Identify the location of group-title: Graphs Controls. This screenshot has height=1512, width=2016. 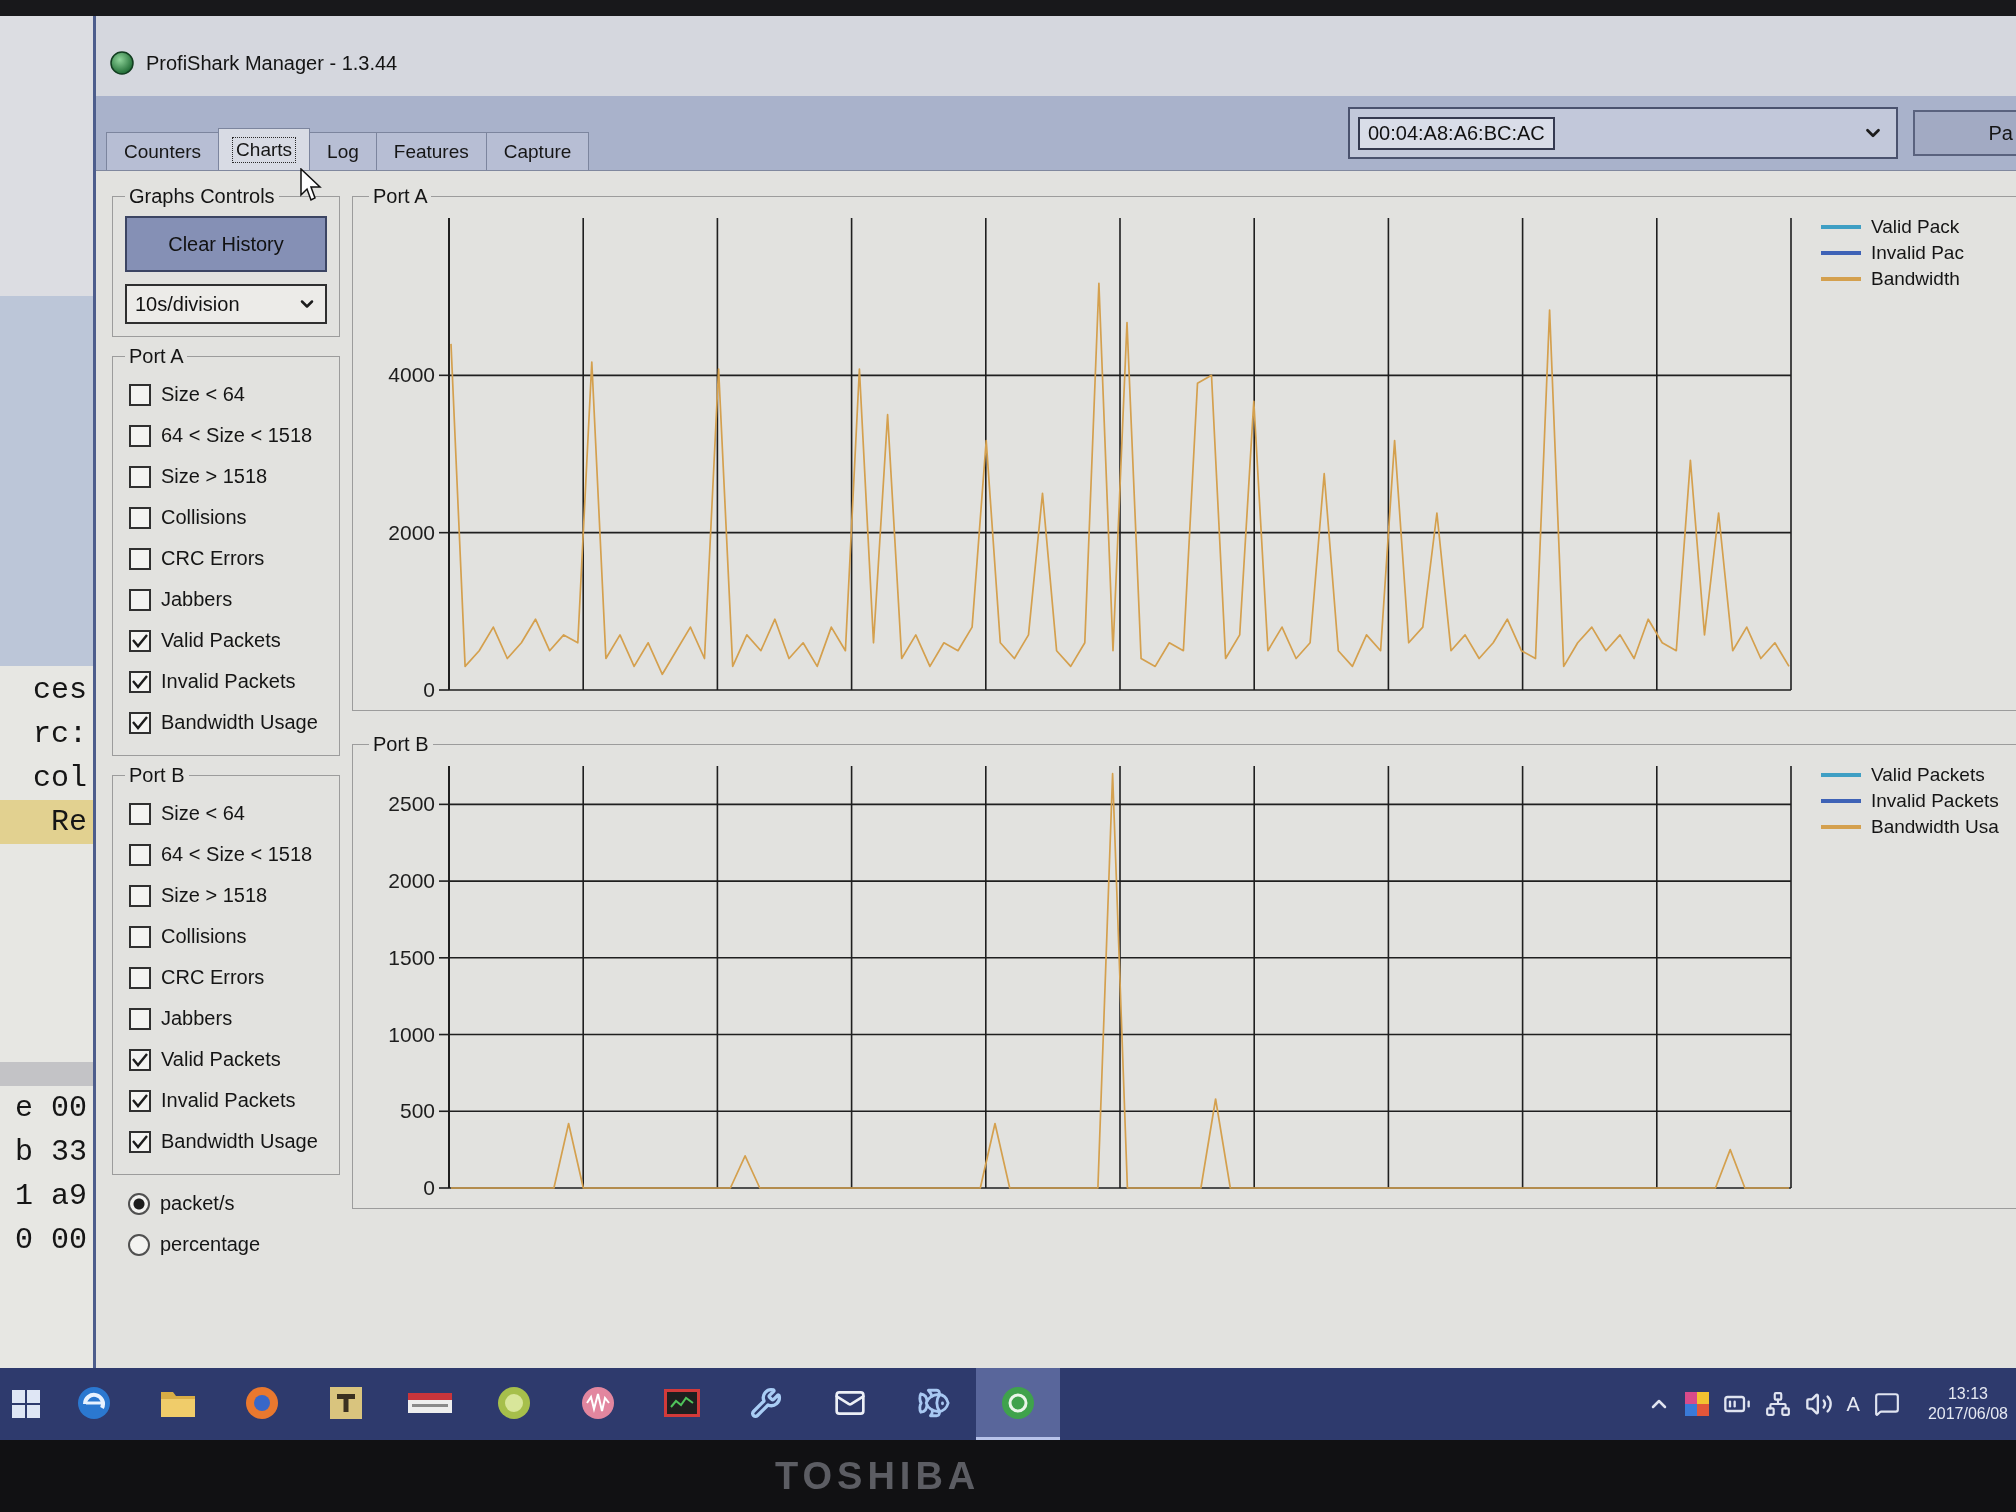
(202, 196).